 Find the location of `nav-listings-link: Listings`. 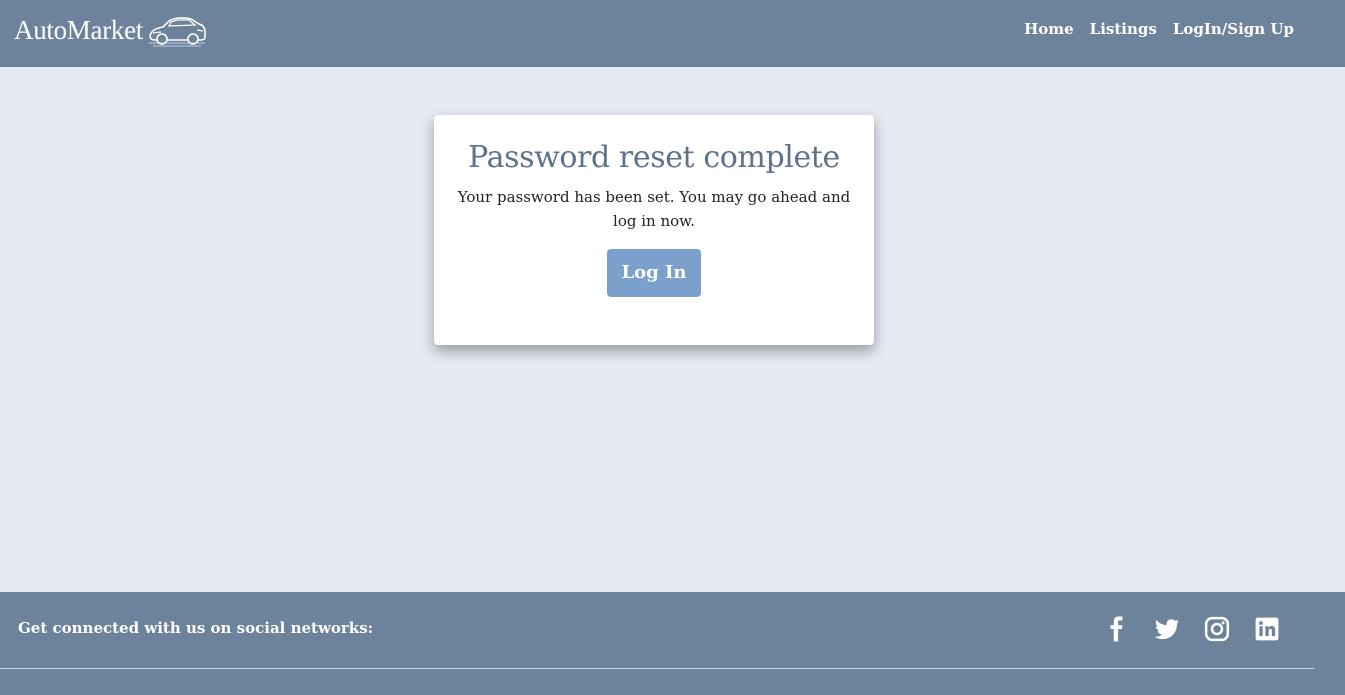

nav-listings-link: Listings is located at coordinates (1123, 29).